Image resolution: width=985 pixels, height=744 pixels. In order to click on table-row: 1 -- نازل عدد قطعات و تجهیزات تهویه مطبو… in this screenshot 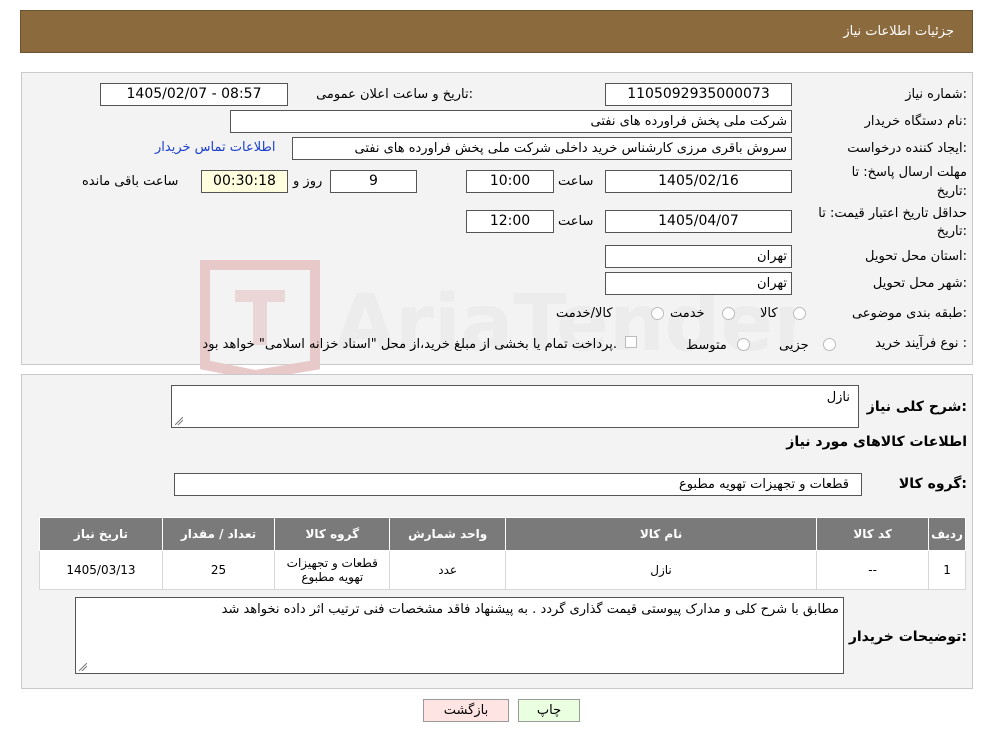, I will do `click(502, 570)`.